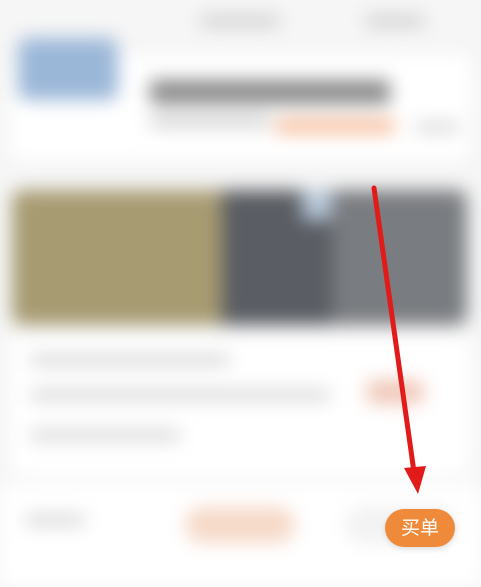  What do you see at coordinates (270, 92) in the screenshot?
I see `shop-title-placeholder` at bounding box center [270, 92].